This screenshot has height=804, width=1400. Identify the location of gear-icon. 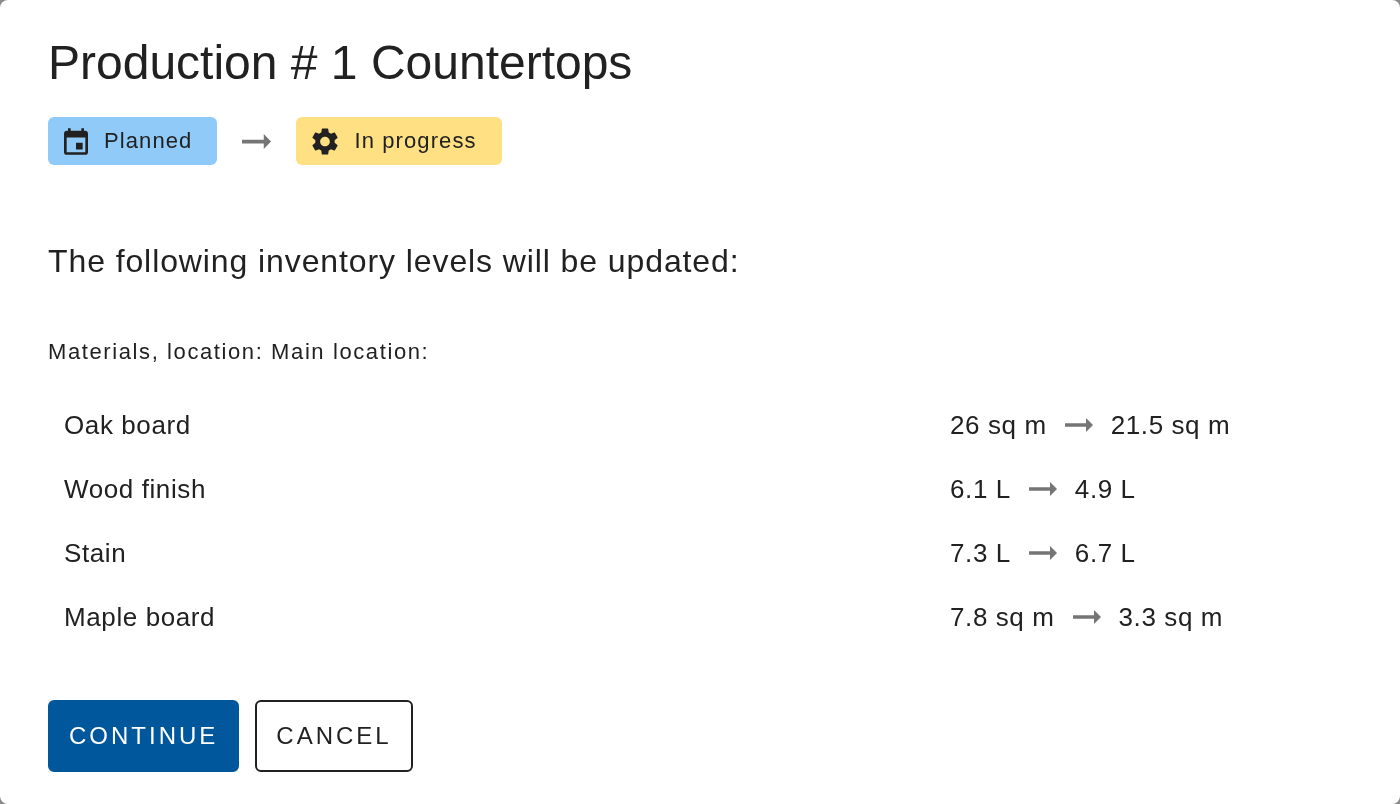
(325, 141).